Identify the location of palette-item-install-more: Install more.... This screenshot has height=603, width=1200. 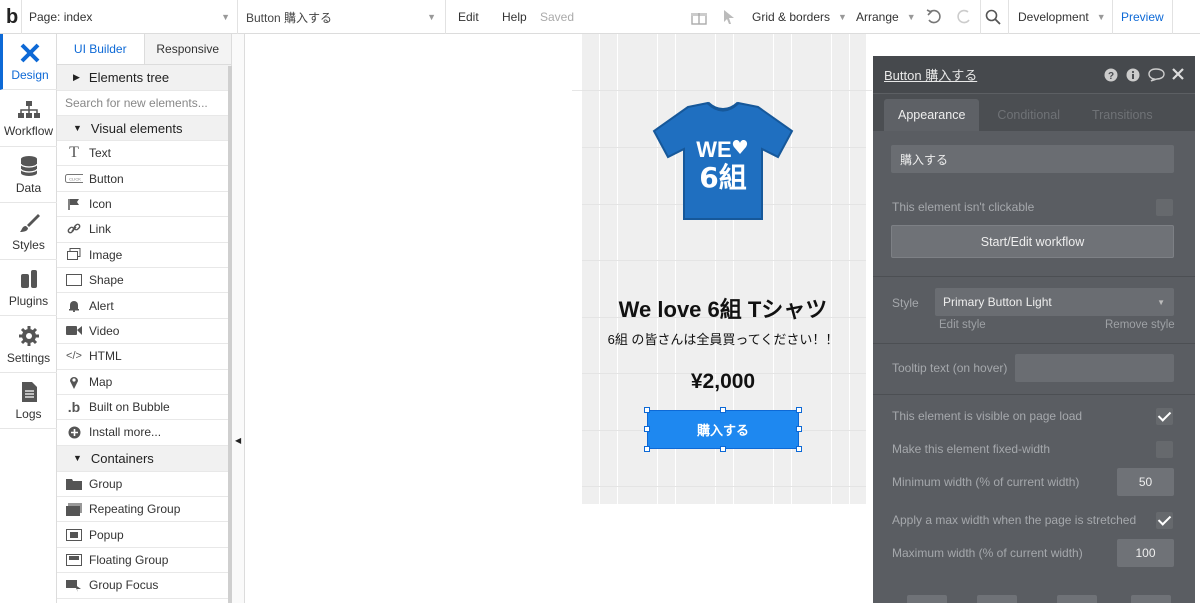
(144, 433).